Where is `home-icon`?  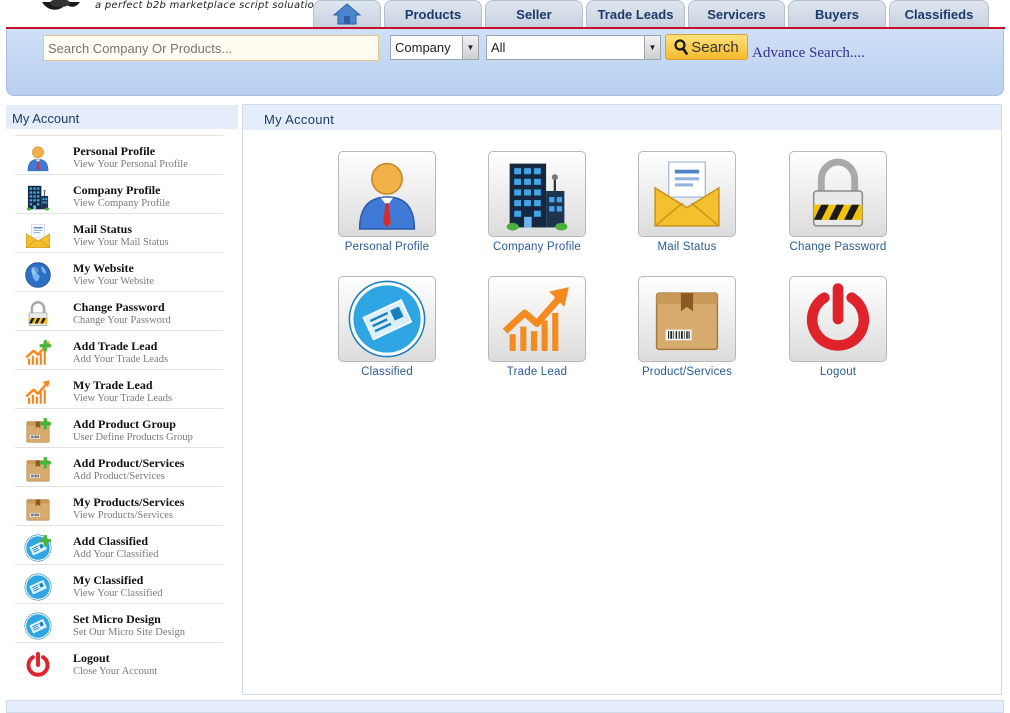
home-icon is located at coordinates (347, 14).